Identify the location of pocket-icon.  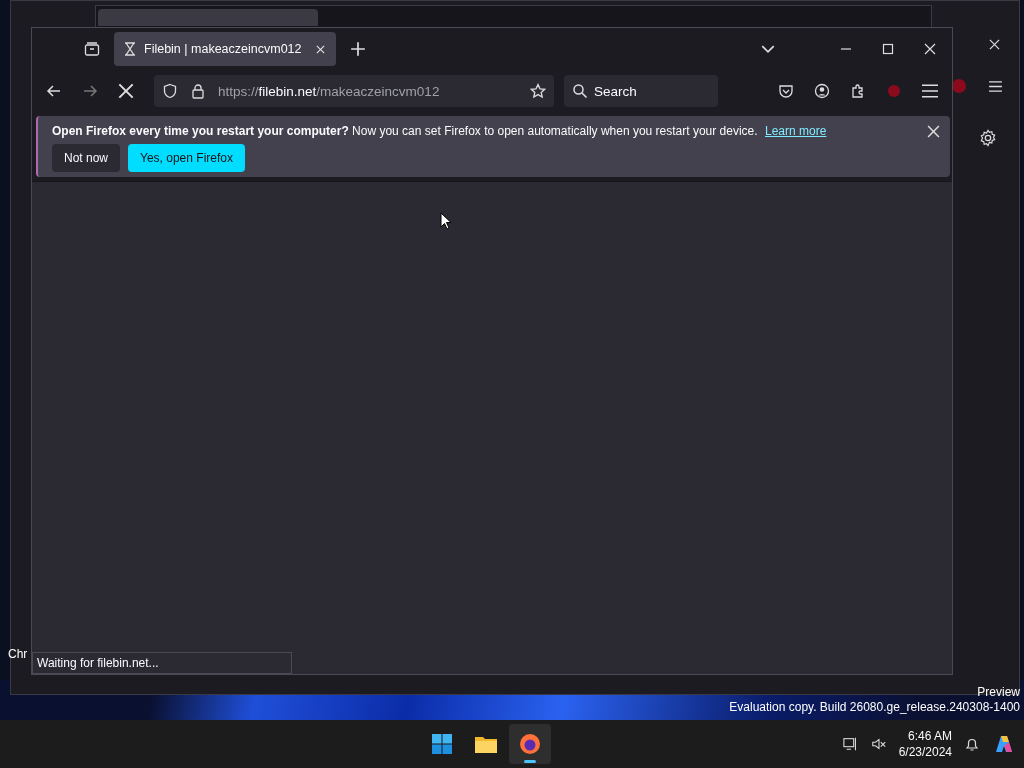
(786, 91).